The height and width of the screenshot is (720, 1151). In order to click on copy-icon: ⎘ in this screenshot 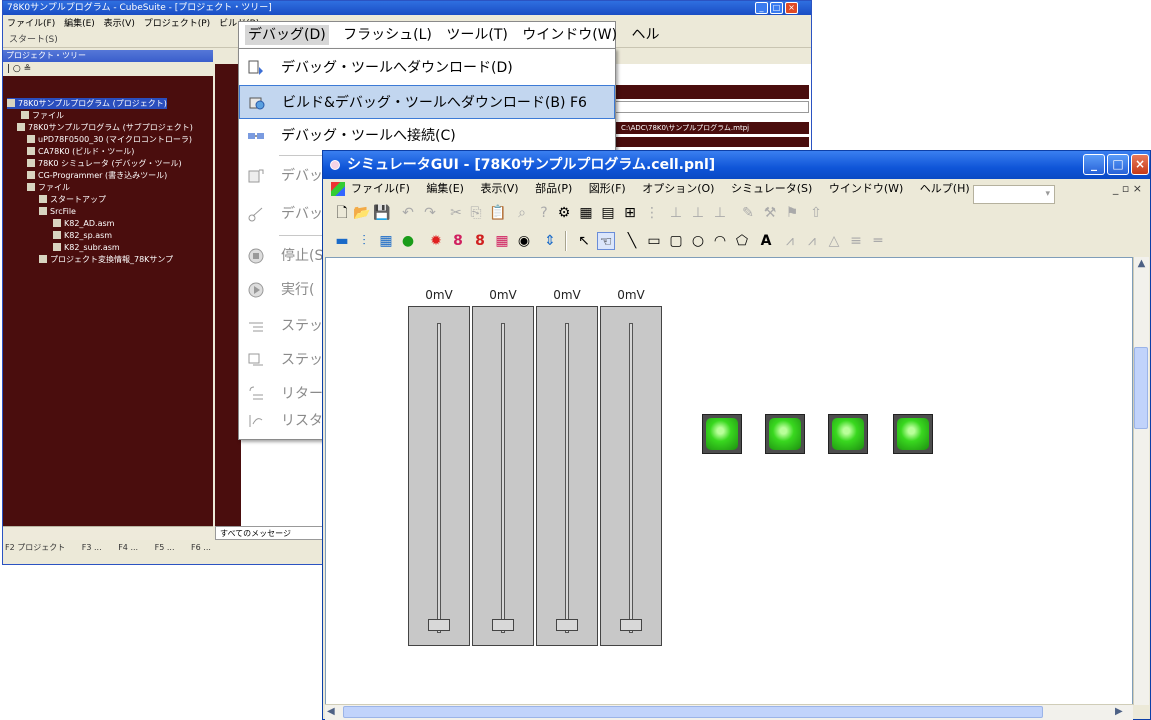, I will do `click(476, 213)`.